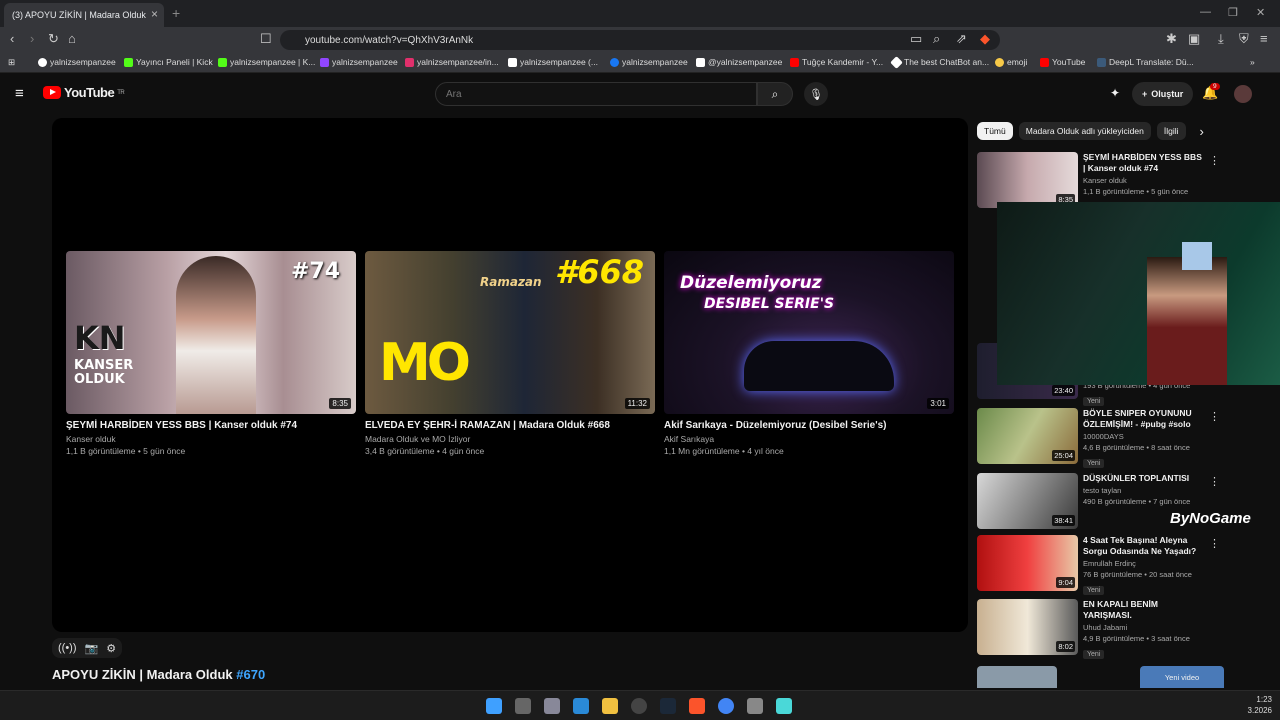 This screenshot has width=1280, height=720. What do you see at coordinates (1205, 12) in the screenshot?
I see `minimize-icon: —` at bounding box center [1205, 12].